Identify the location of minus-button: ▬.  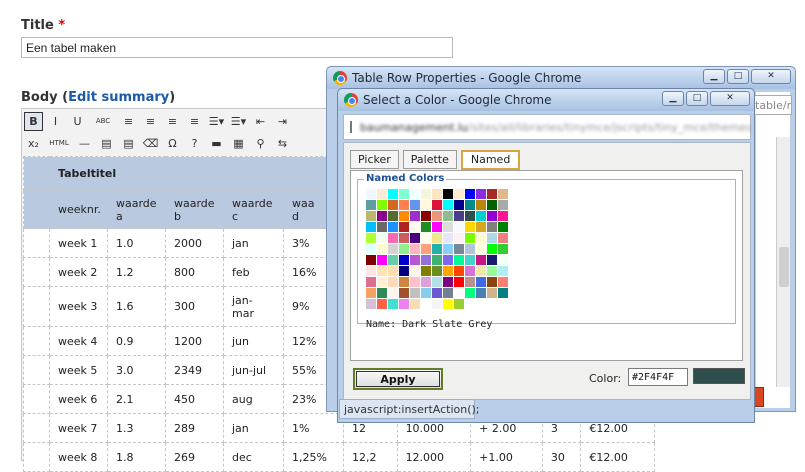
(216, 143).